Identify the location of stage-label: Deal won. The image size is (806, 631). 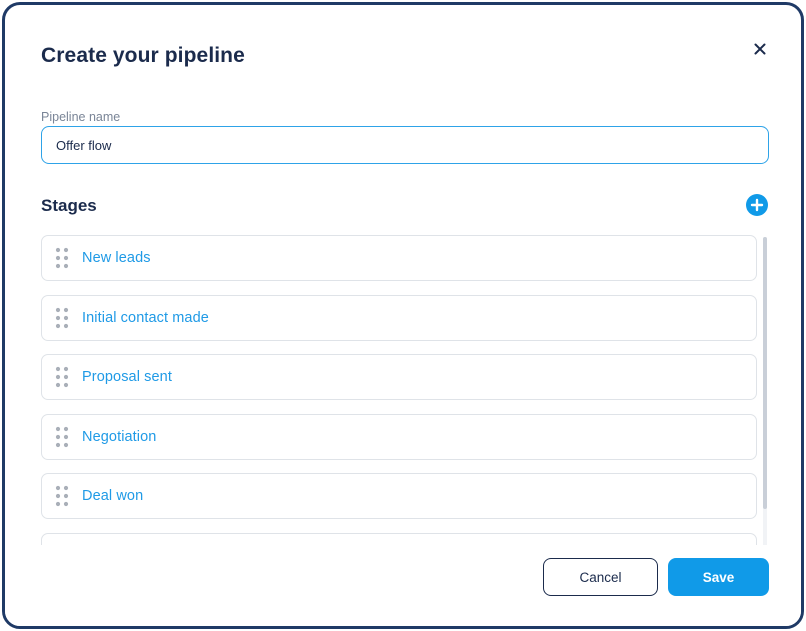
(113, 496).